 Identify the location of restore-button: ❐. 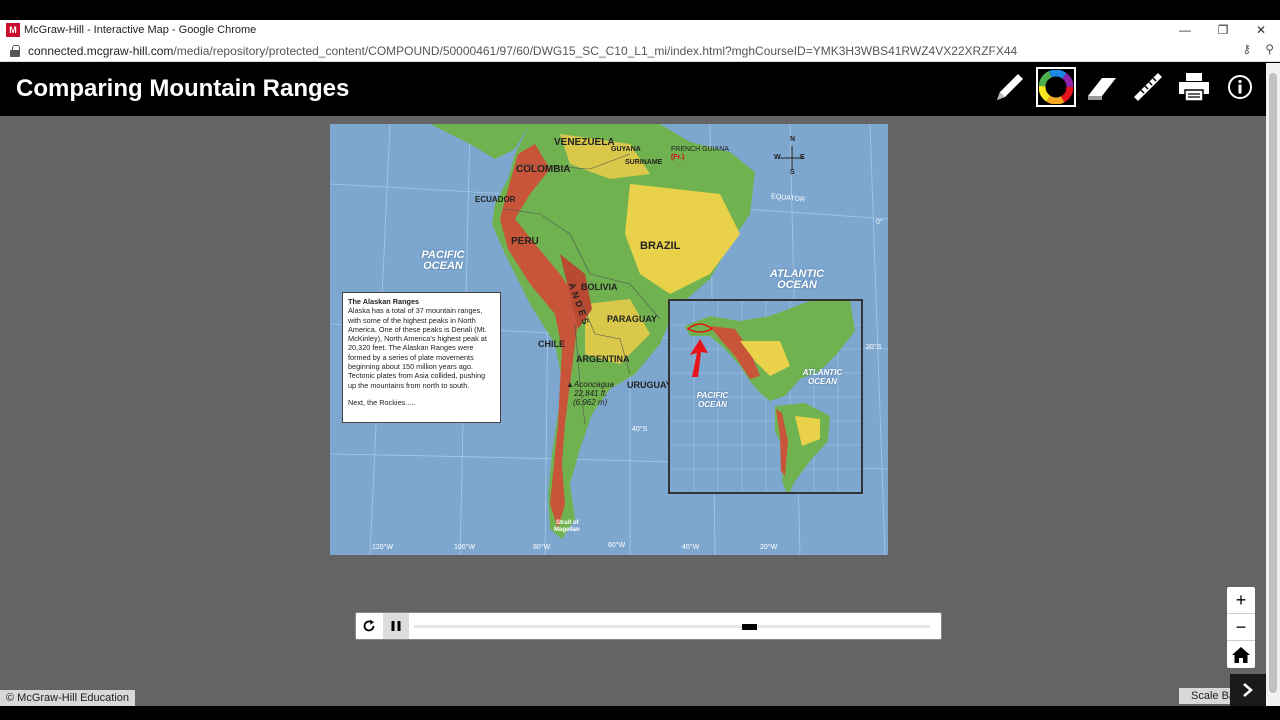
(1223, 30).